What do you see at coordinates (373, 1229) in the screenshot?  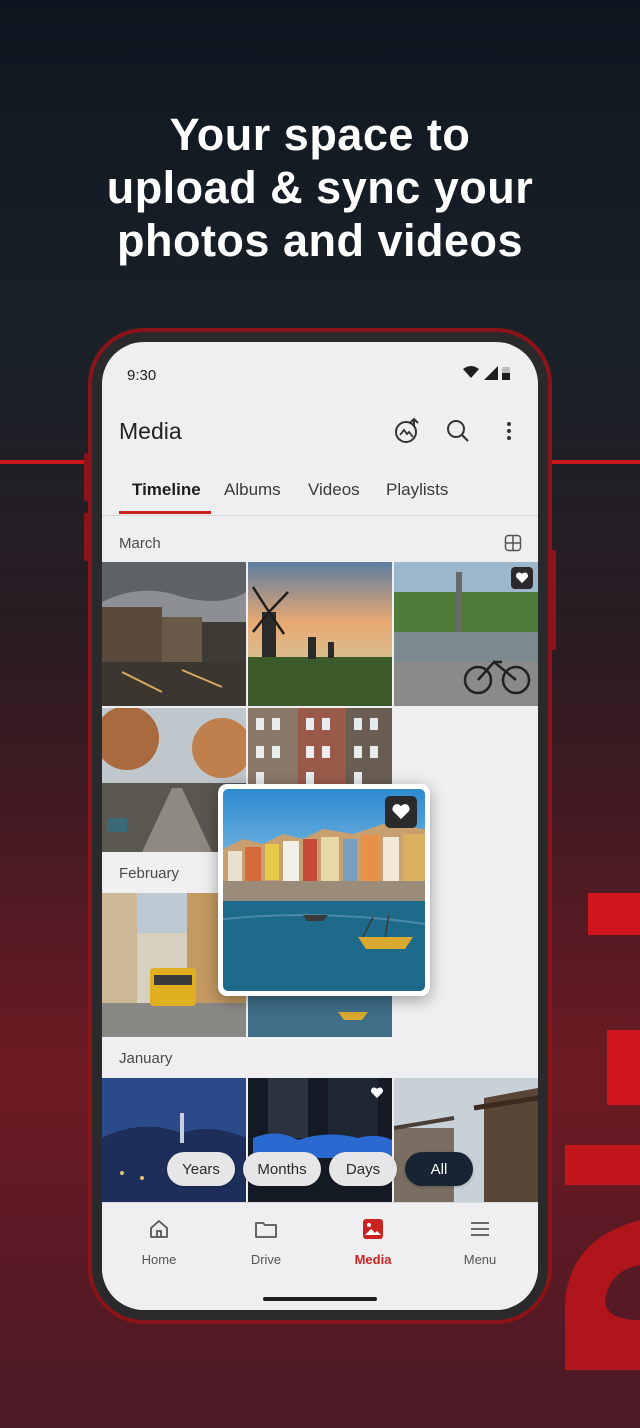 I see `image-icon` at bounding box center [373, 1229].